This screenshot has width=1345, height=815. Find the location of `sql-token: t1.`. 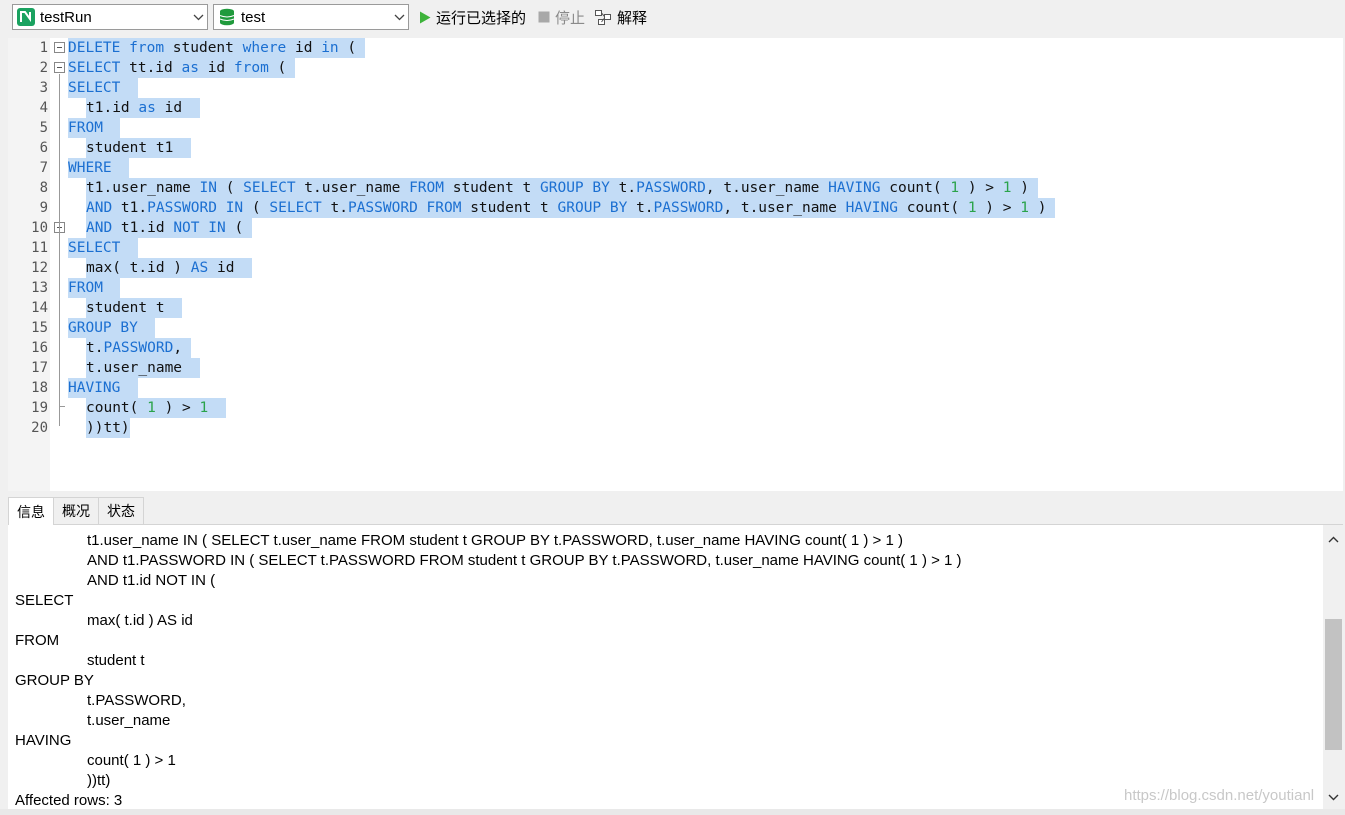

sql-token: t1. is located at coordinates (130, 208).